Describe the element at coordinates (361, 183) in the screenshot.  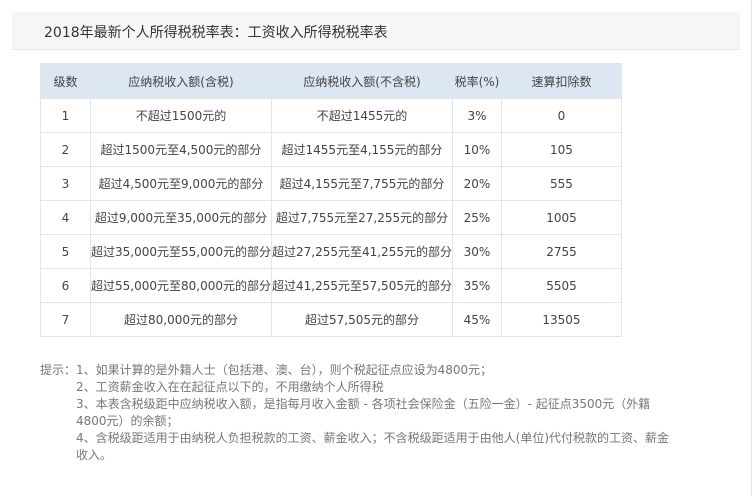
I see `cell-taxable-excl: 超过4,155元至7,755元的部分` at that location.